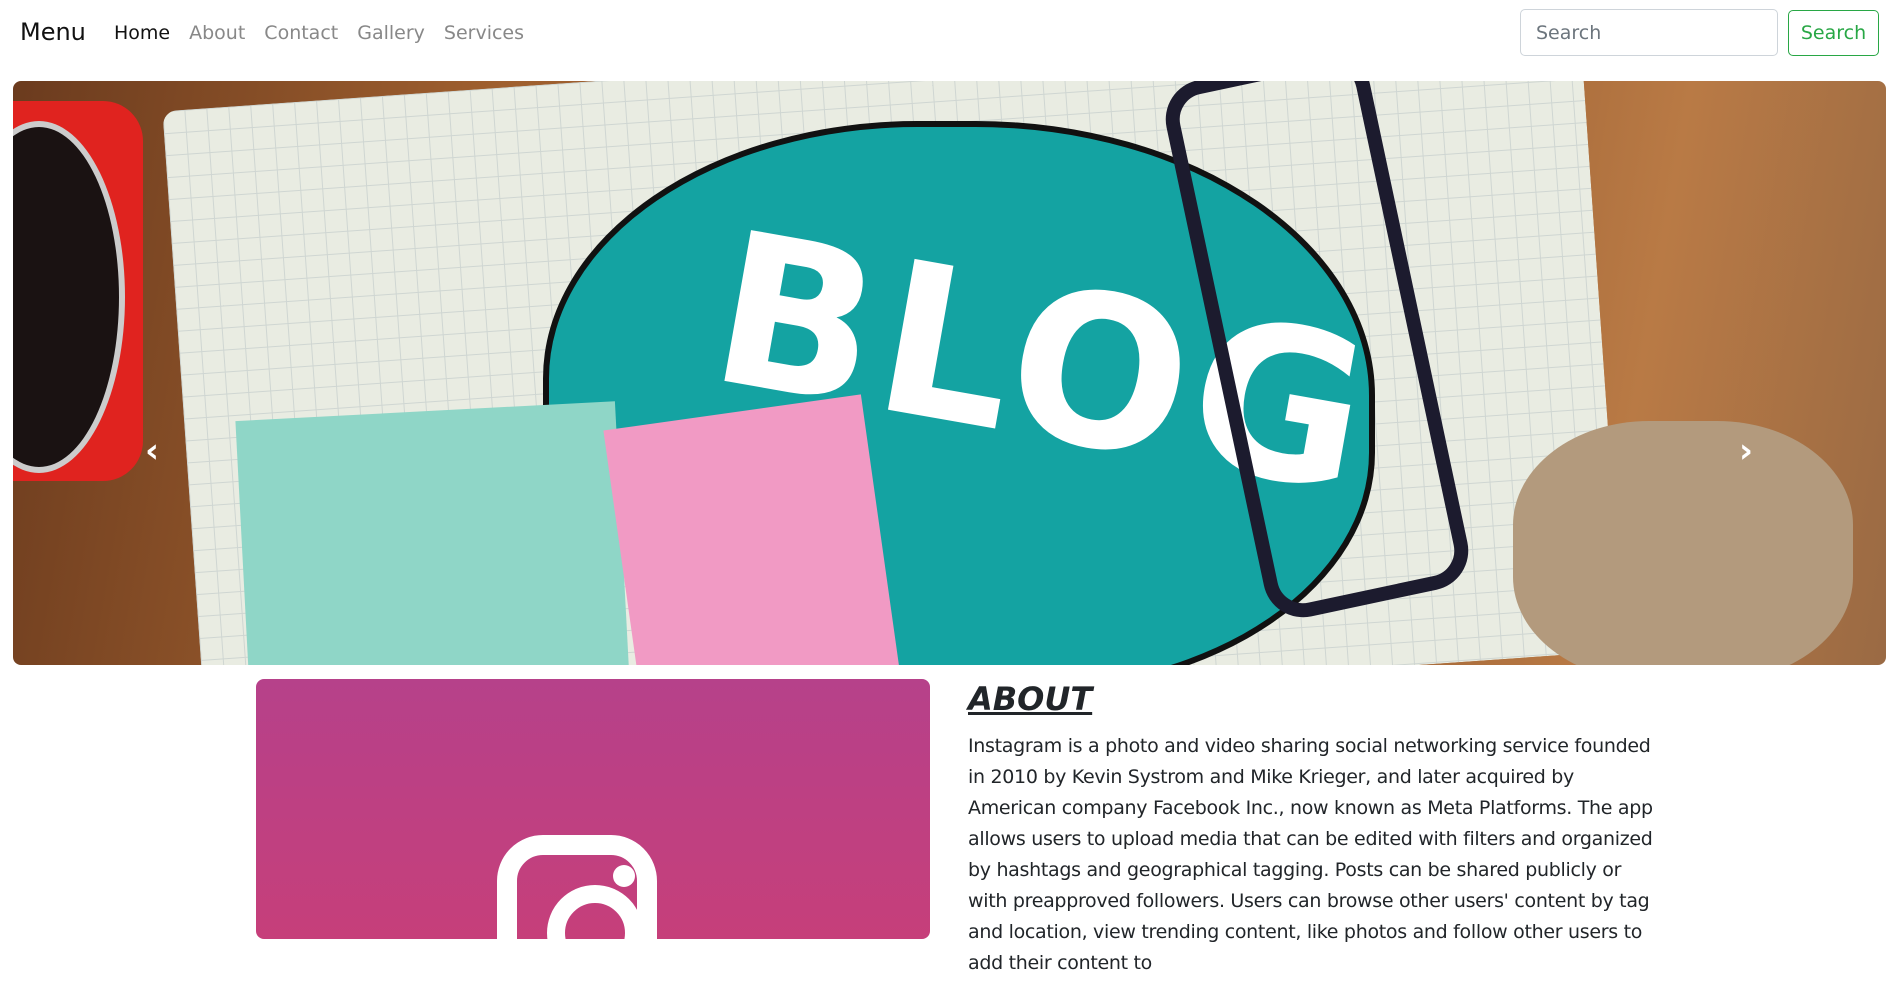 Image resolution: width=1899 pixels, height=995 pixels. What do you see at coordinates (433, 533) in the screenshot?
I see `slide-sticky-note-green` at bounding box center [433, 533].